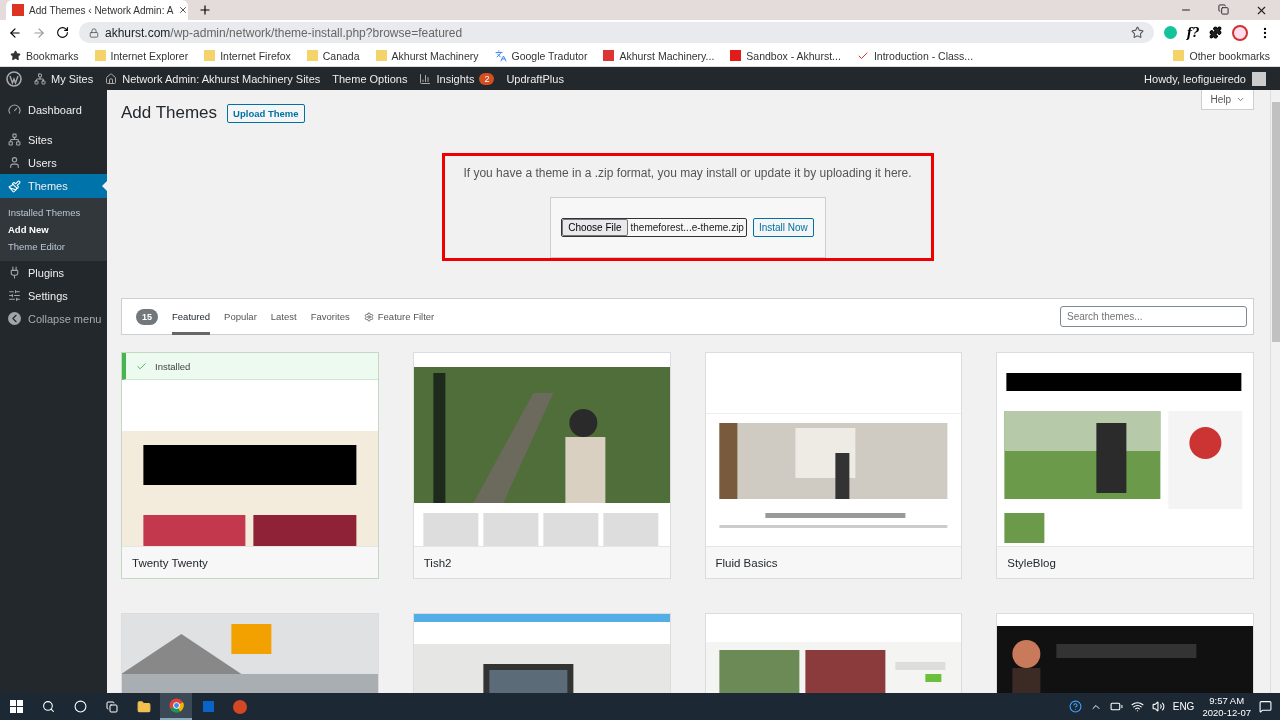 The height and width of the screenshot is (720, 1280). I want to click on collapse-menu-button: Collapse menu, so click(53, 318).